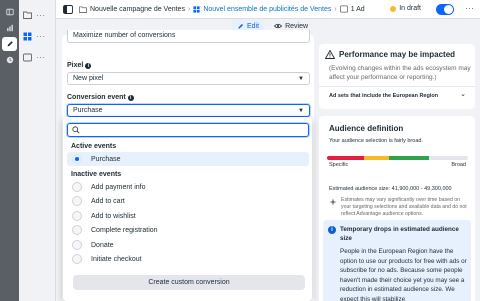 This screenshot has width=480, height=301. I want to click on chevron-down-icon: ⌄, so click(463, 94).